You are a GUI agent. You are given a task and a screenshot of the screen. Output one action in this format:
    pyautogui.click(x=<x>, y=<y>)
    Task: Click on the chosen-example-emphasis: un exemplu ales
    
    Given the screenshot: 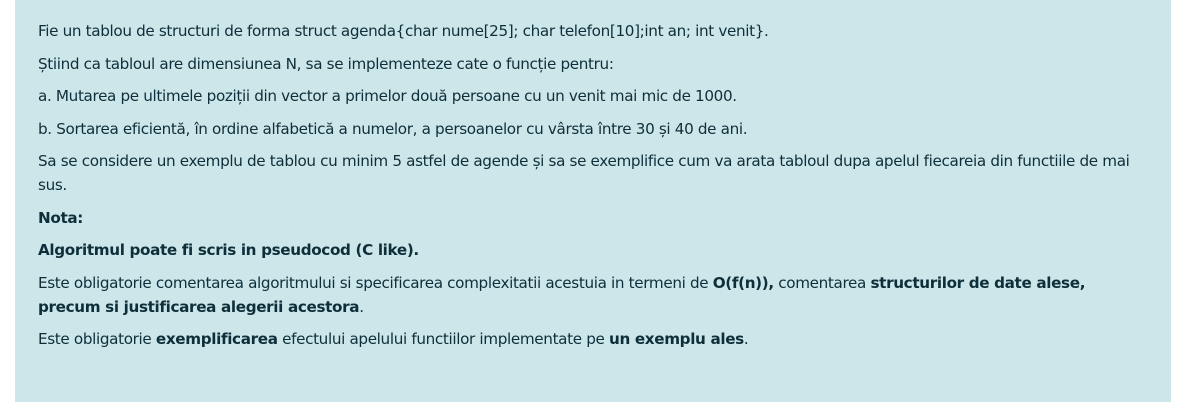 What is the action you would take?
    pyautogui.click(x=676, y=339)
    